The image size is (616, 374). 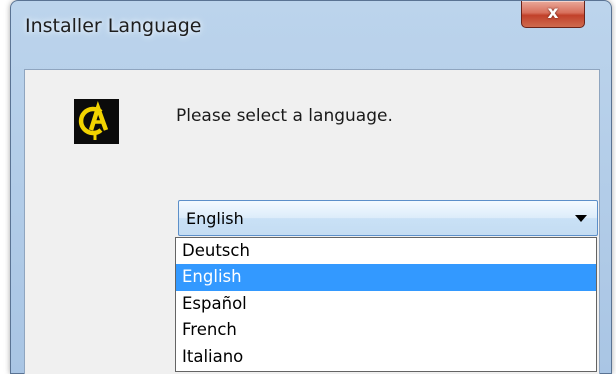 I want to click on language-select: English, so click(x=388, y=218).